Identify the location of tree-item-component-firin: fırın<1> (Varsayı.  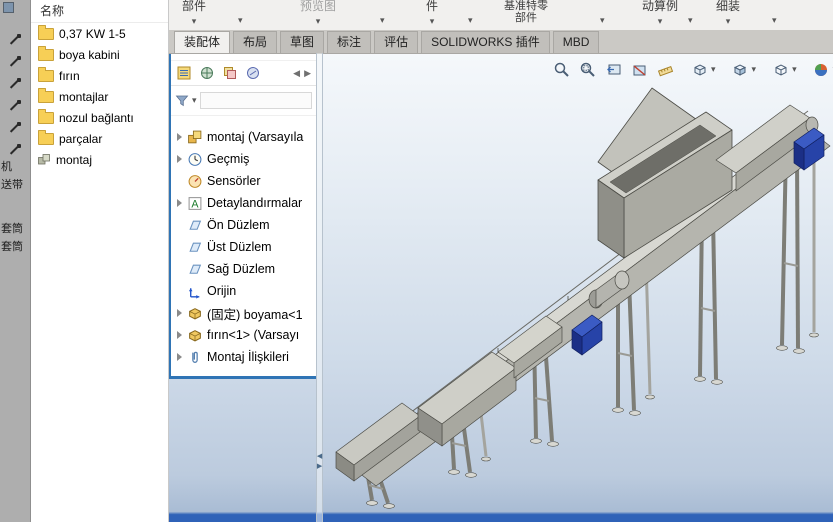
(243, 335).